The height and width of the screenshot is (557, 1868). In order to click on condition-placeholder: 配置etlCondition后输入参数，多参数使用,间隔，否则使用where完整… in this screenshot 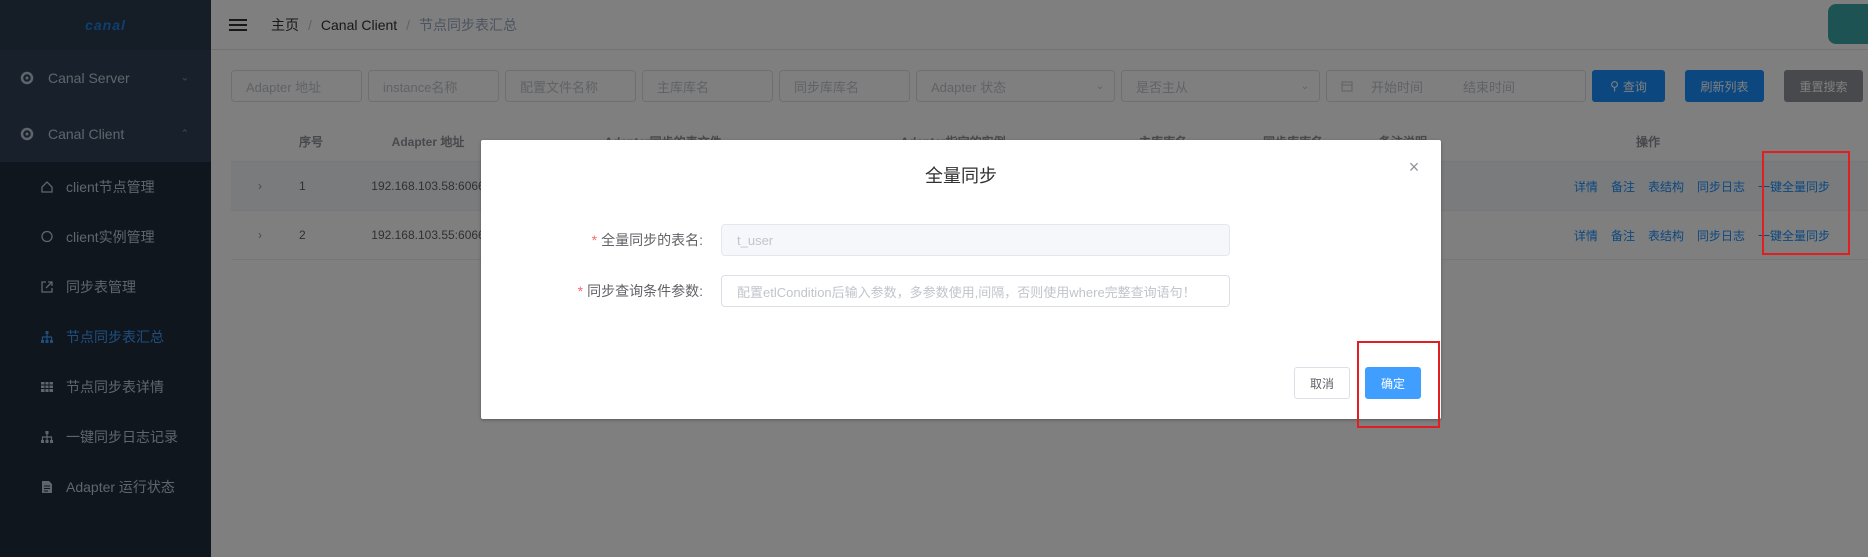, I will do `click(966, 292)`.